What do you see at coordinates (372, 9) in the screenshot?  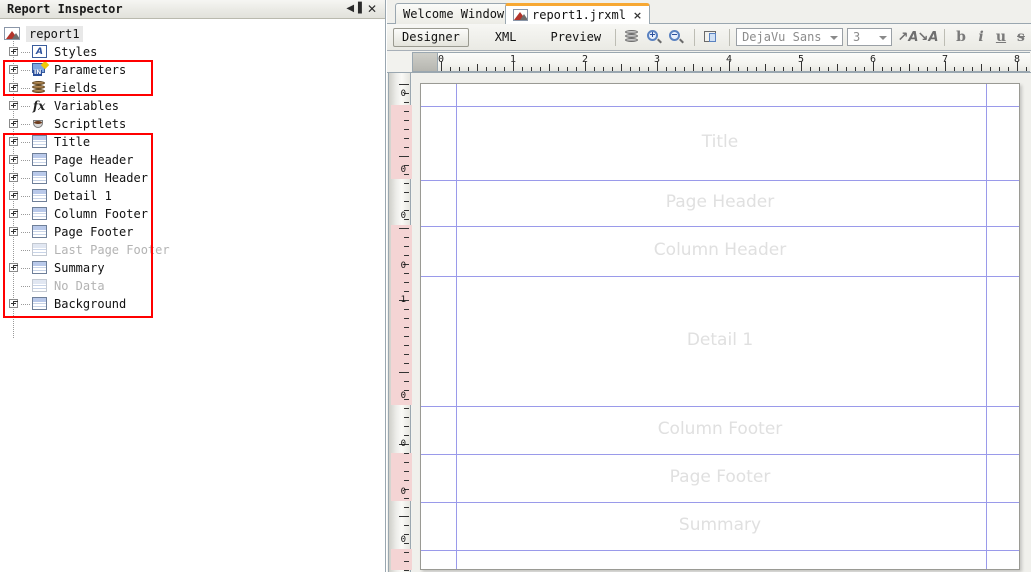 I see `close-icon: ✕` at bounding box center [372, 9].